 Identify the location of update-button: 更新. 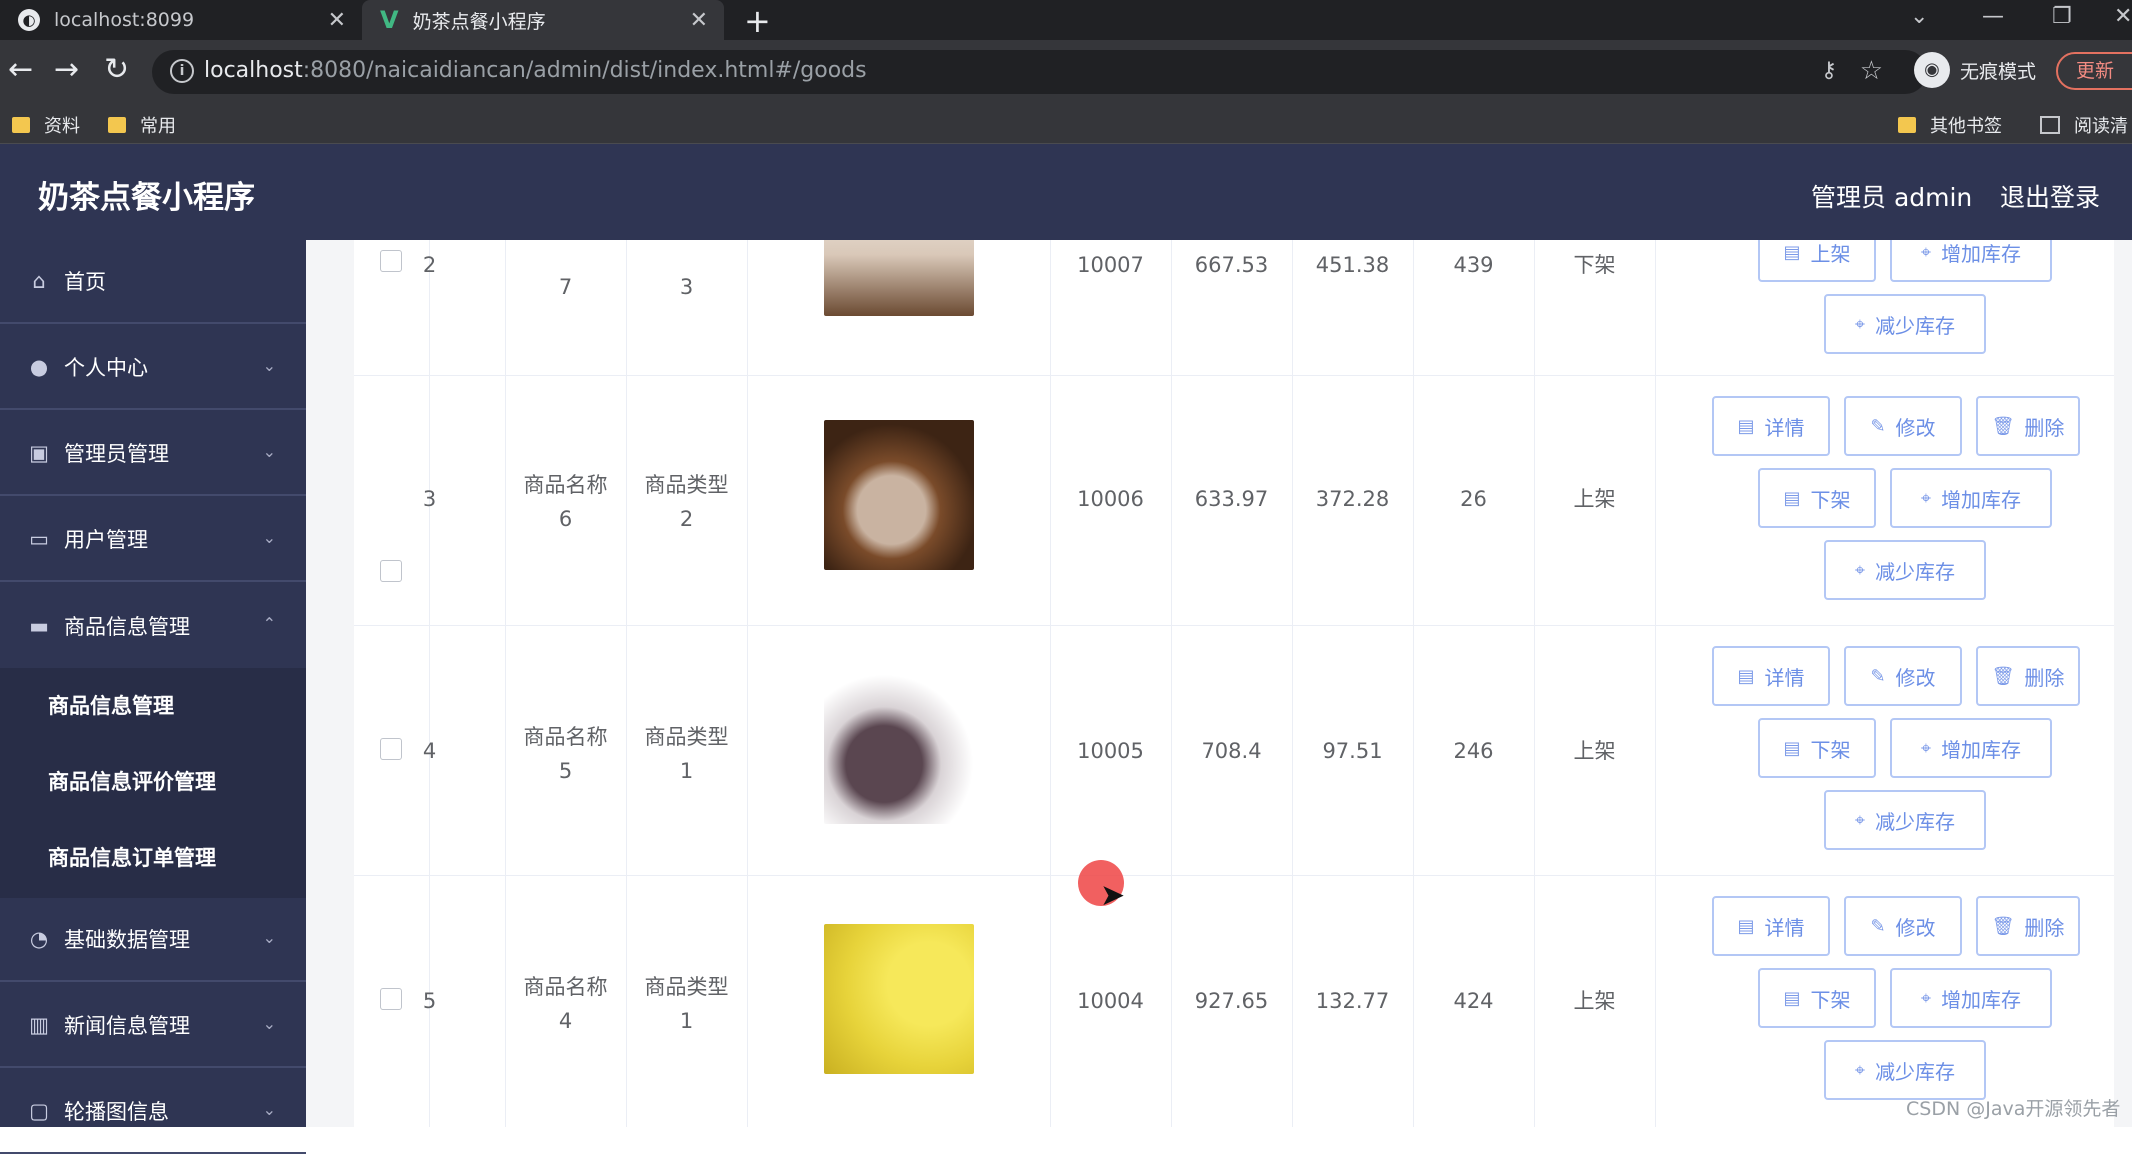
(2094, 71).